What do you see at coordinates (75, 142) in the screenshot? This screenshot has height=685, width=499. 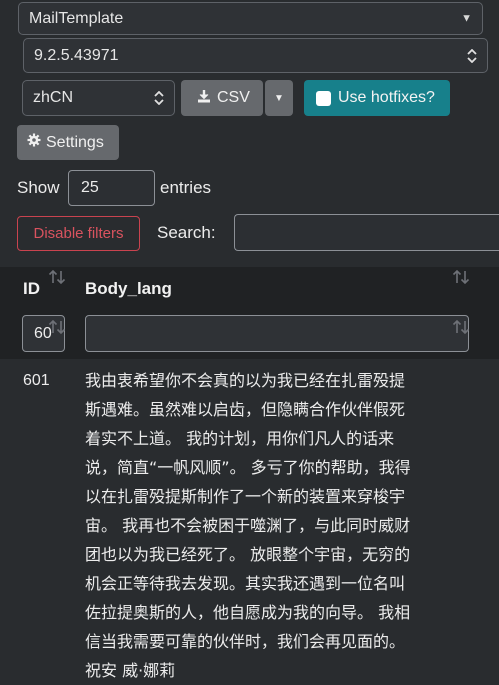 I see `settings-label: Settings` at bounding box center [75, 142].